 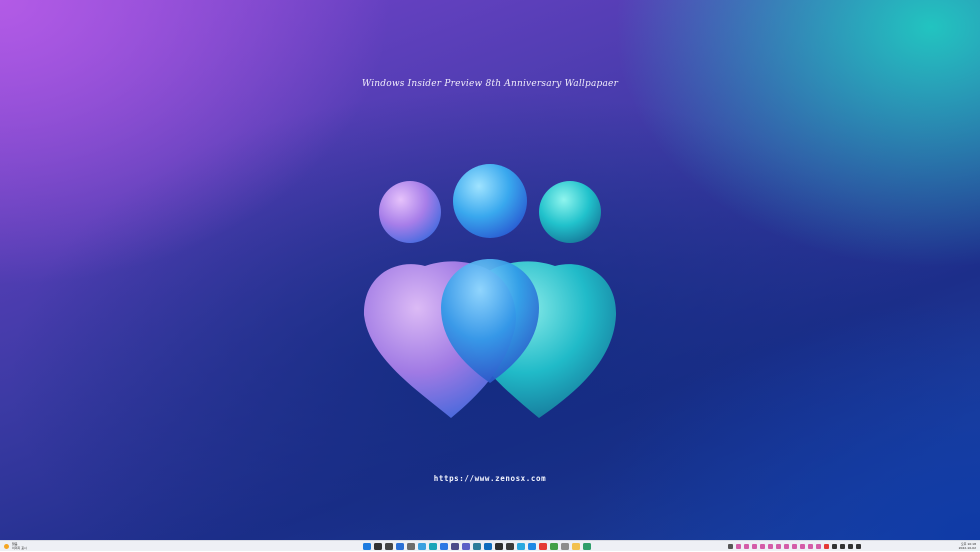 I want to click on clipboard-icon, so click(x=565, y=546).